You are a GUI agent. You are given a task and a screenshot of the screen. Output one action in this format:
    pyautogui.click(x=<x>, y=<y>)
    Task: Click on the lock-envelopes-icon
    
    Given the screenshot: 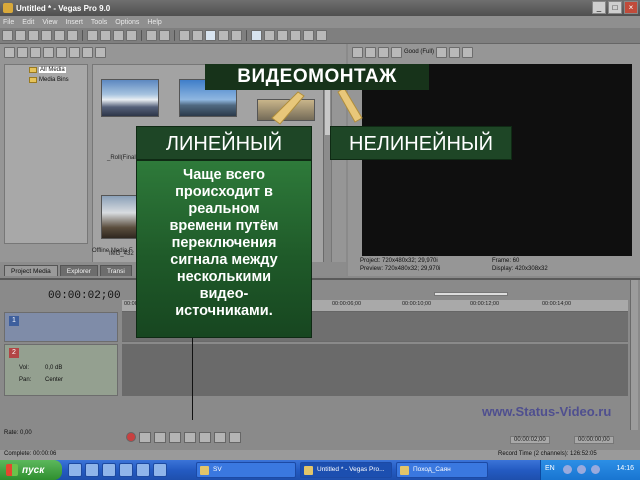 What is the action you would take?
    pyautogui.click(x=295, y=35)
    